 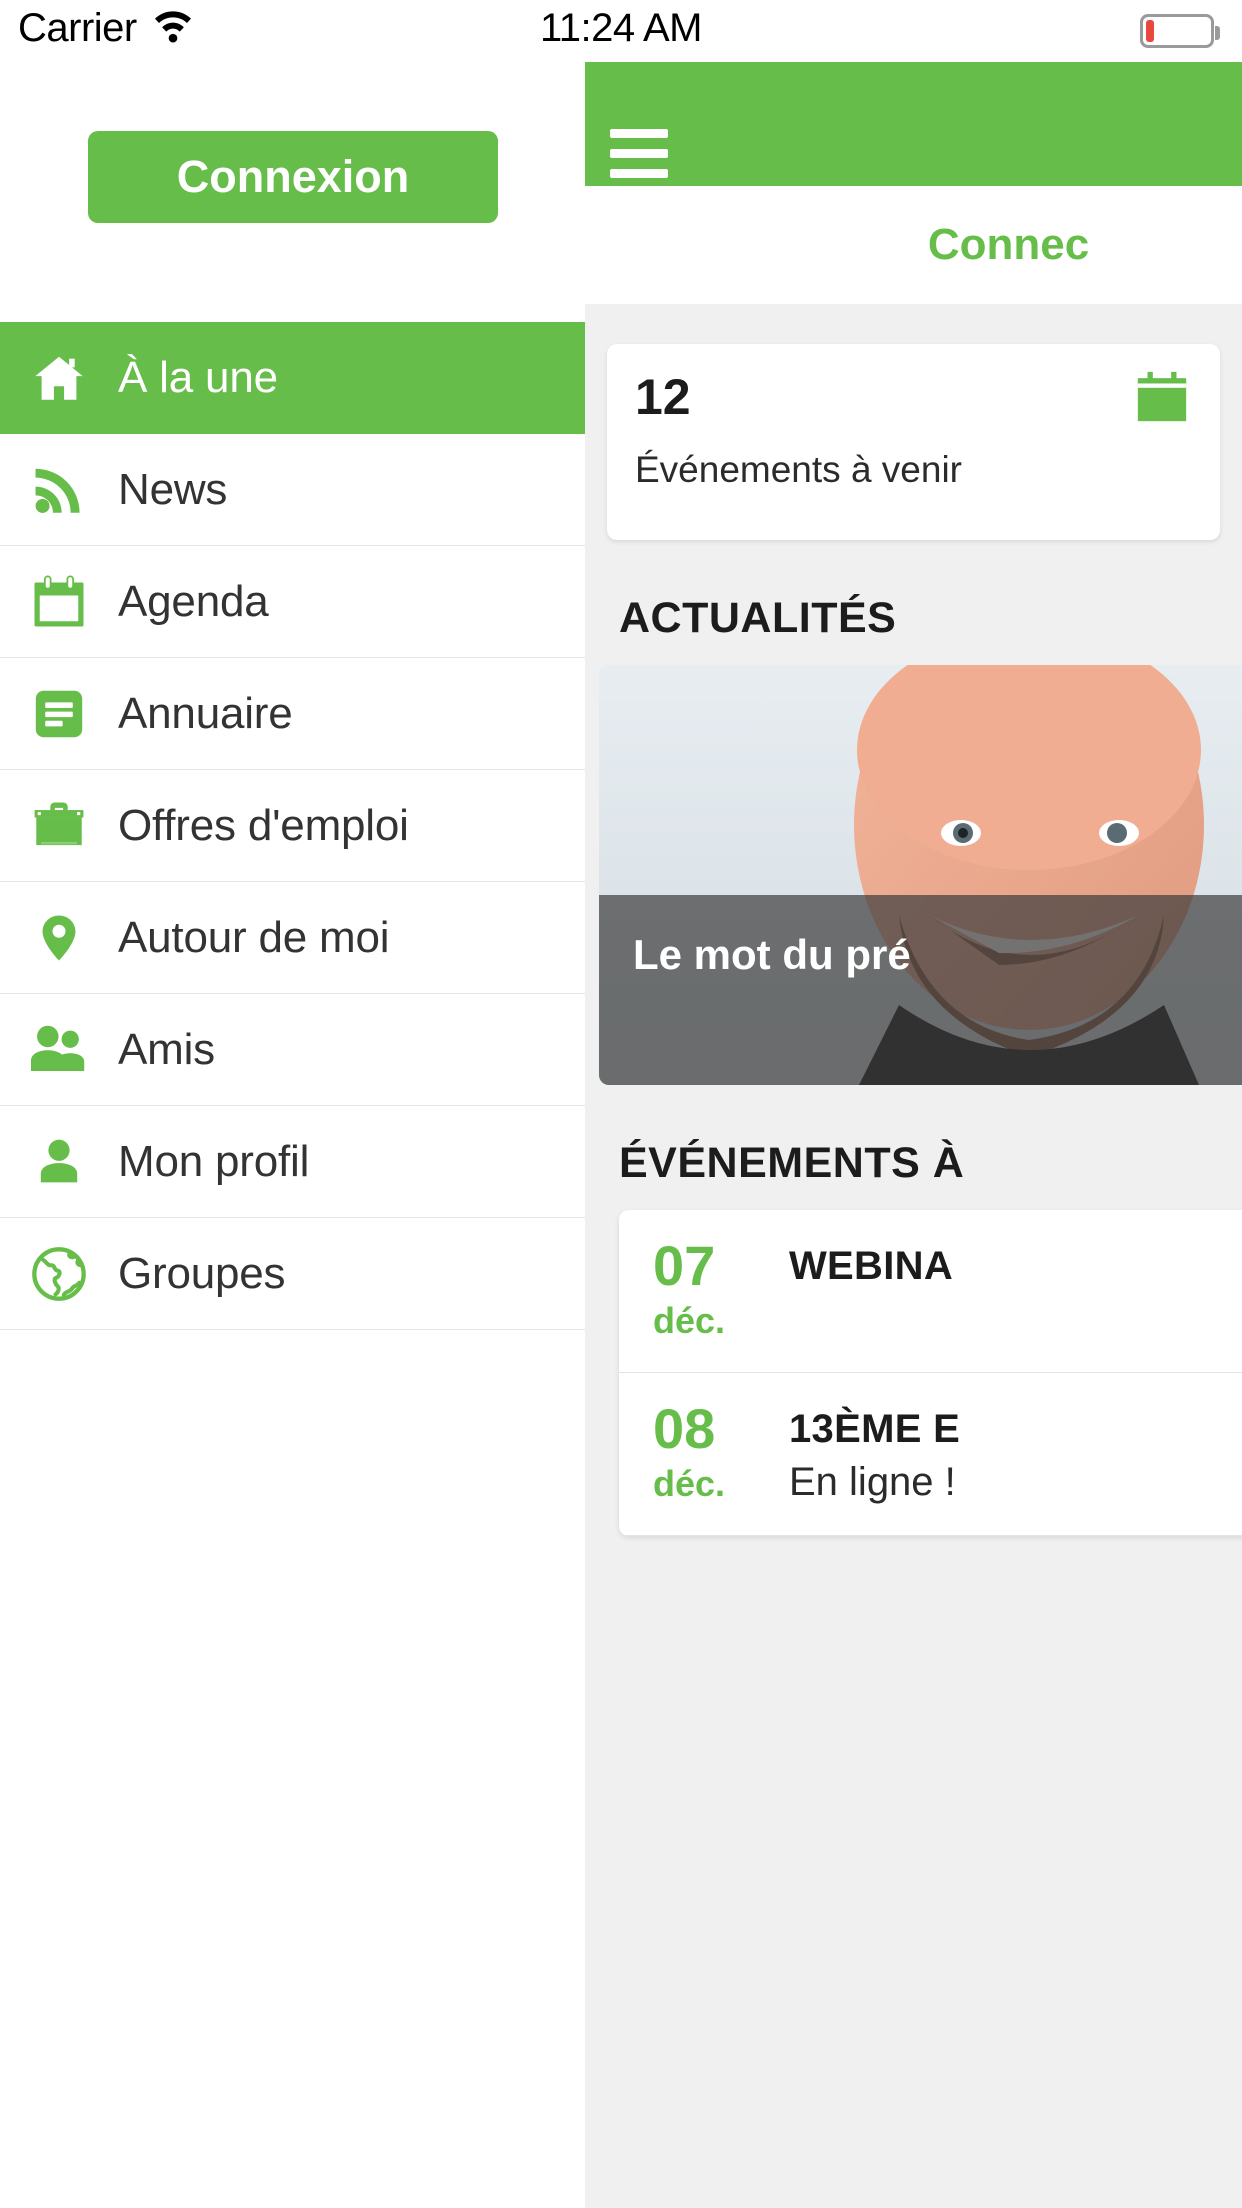 I want to click on stat-label: Événements à venir, so click(x=799, y=469).